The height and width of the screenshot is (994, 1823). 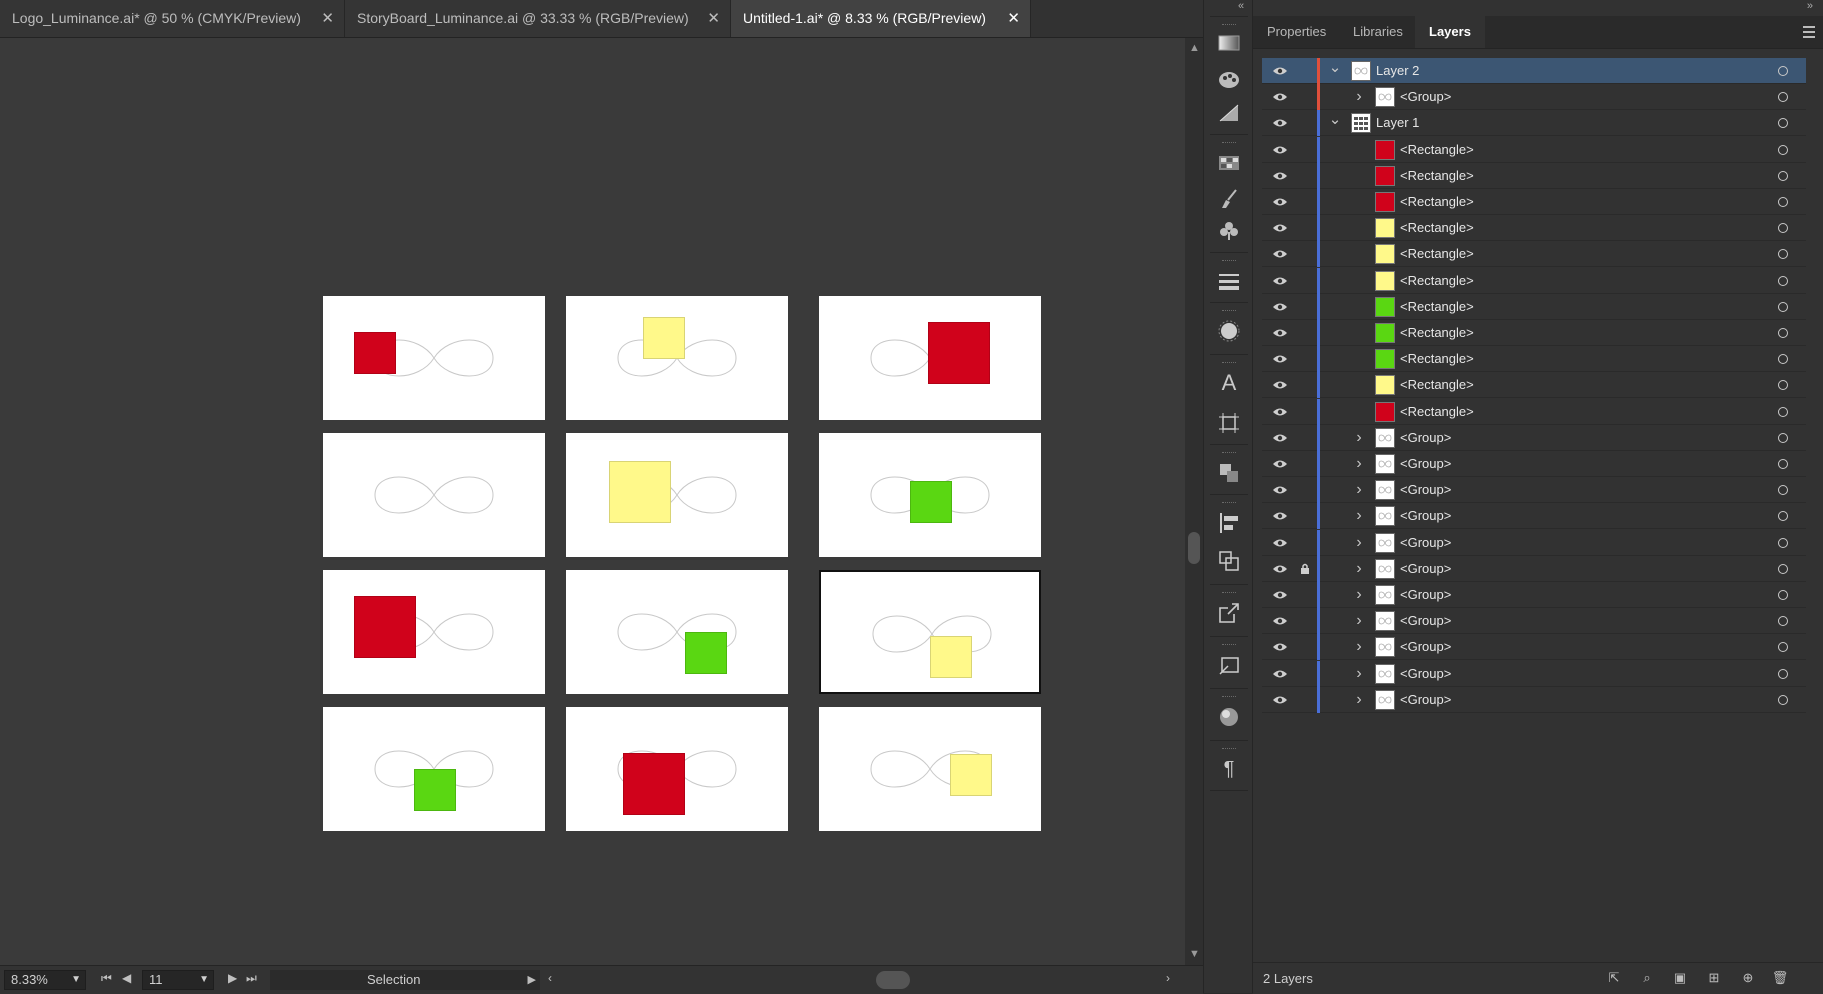 What do you see at coordinates (1229, 163) in the screenshot?
I see `swatches-icon` at bounding box center [1229, 163].